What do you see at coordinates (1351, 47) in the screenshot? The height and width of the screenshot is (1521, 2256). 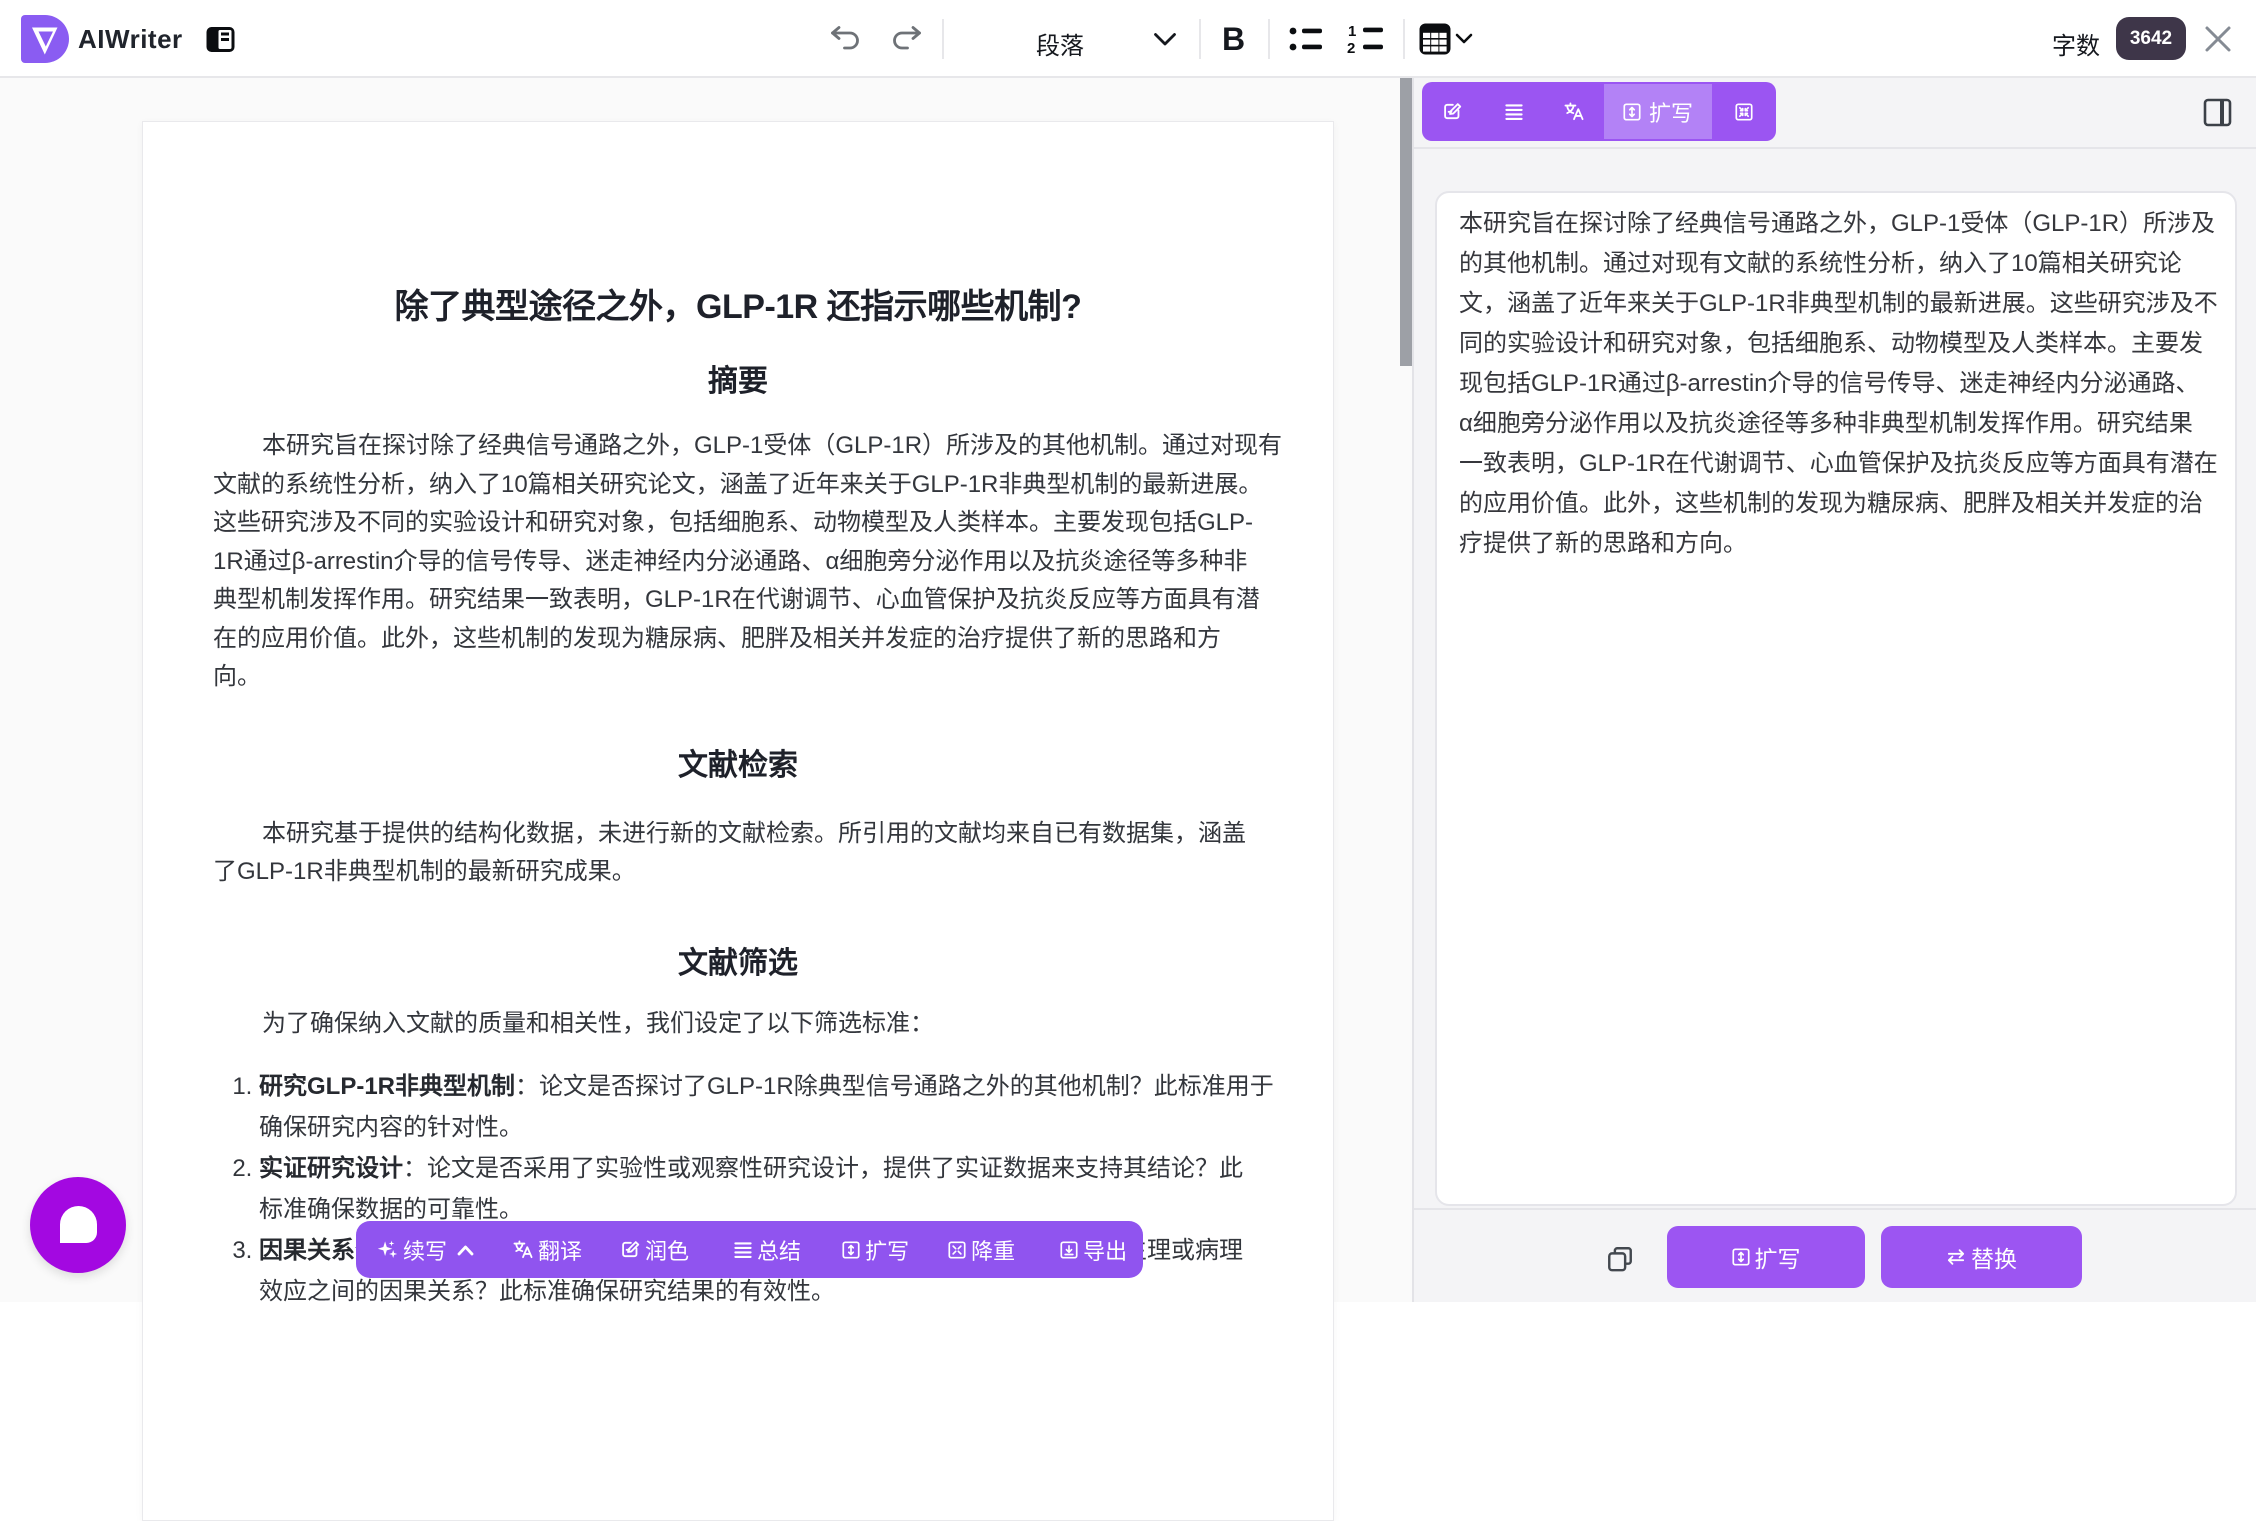 I see `svg-text: 2` at bounding box center [1351, 47].